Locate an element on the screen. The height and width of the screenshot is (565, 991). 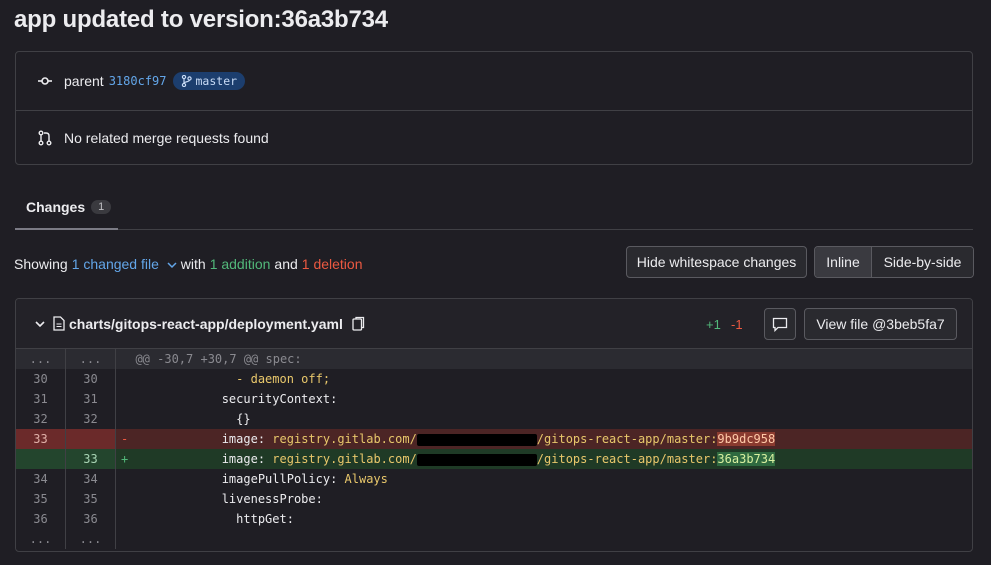
tab-changes: Changes 1 is located at coordinates (66, 207).